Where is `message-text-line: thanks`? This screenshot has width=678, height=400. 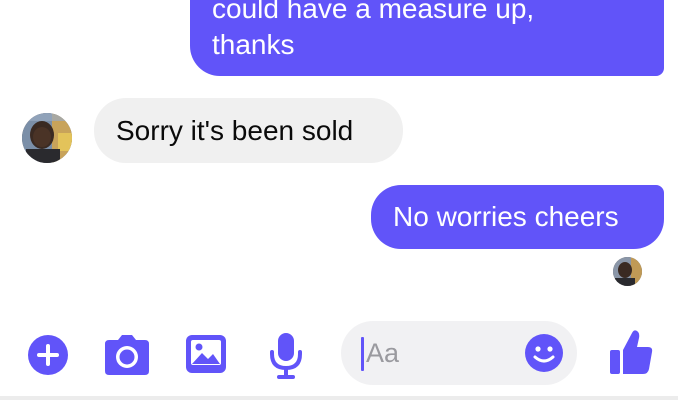 message-text-line: thanks is located at coordinates (253, 44).